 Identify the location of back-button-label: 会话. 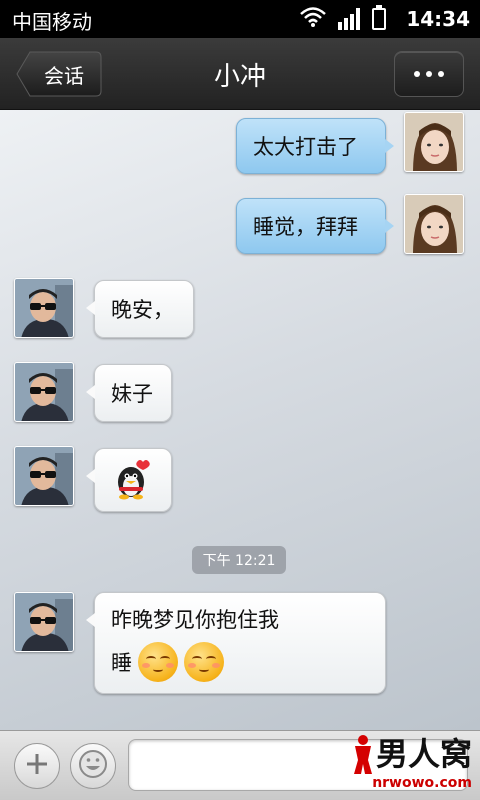
(64, 75).